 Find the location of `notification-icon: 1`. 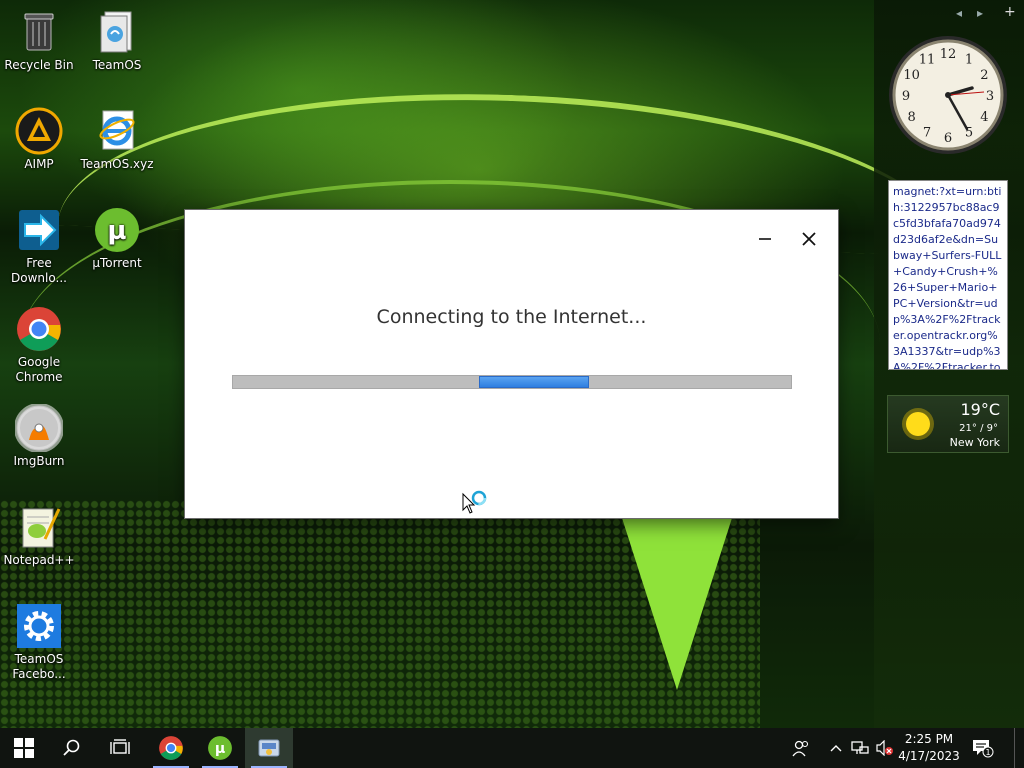

notification-icon: 1 is located at coordinates (983, 749).